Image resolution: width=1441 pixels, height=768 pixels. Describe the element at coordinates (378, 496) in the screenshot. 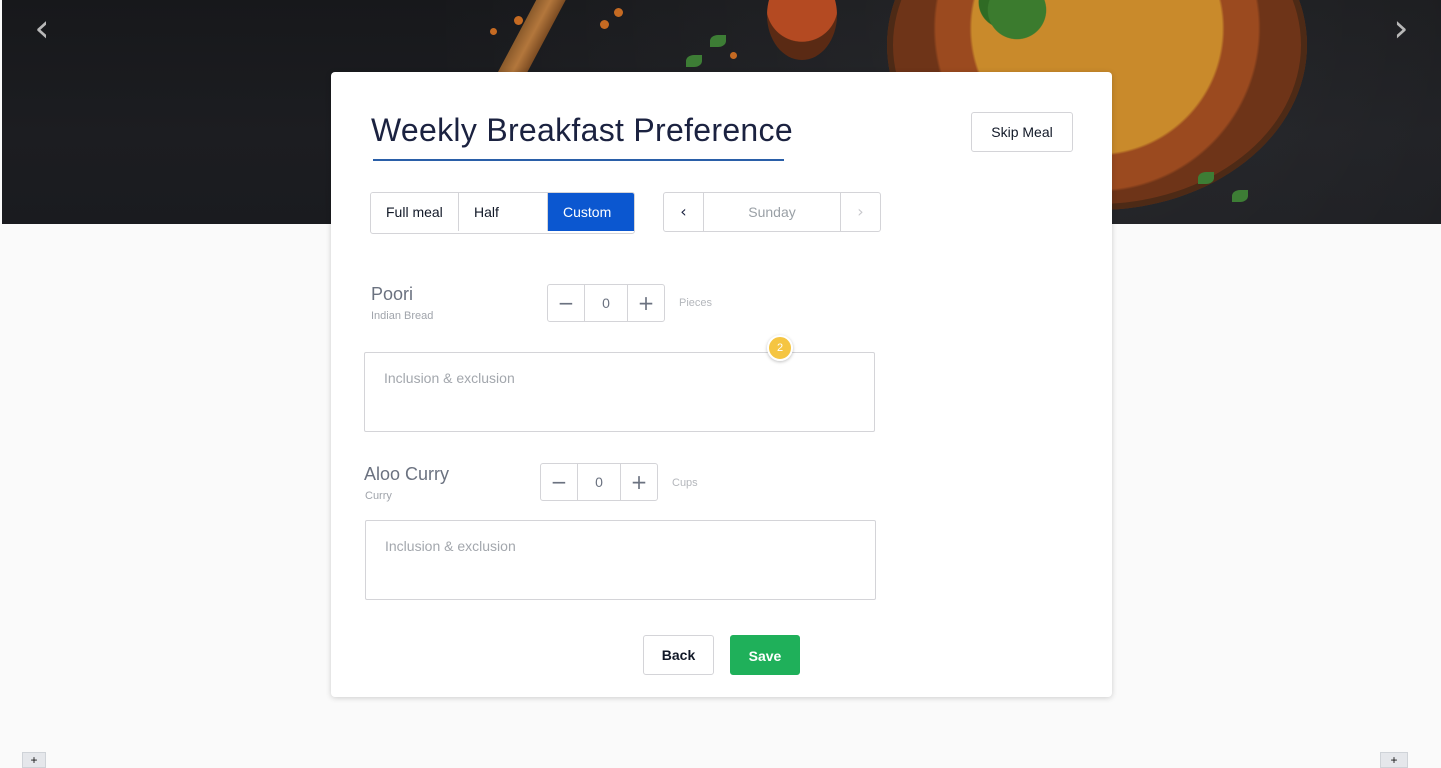

I see `item-subtitle: Curry` at that location.